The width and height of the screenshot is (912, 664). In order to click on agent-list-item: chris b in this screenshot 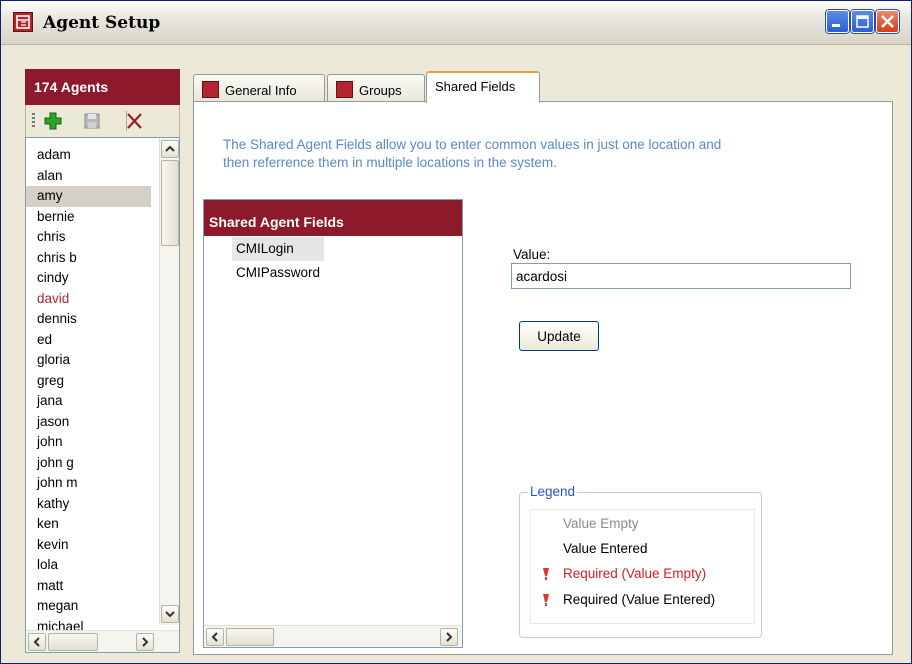, I will do `click(88, 258)`.